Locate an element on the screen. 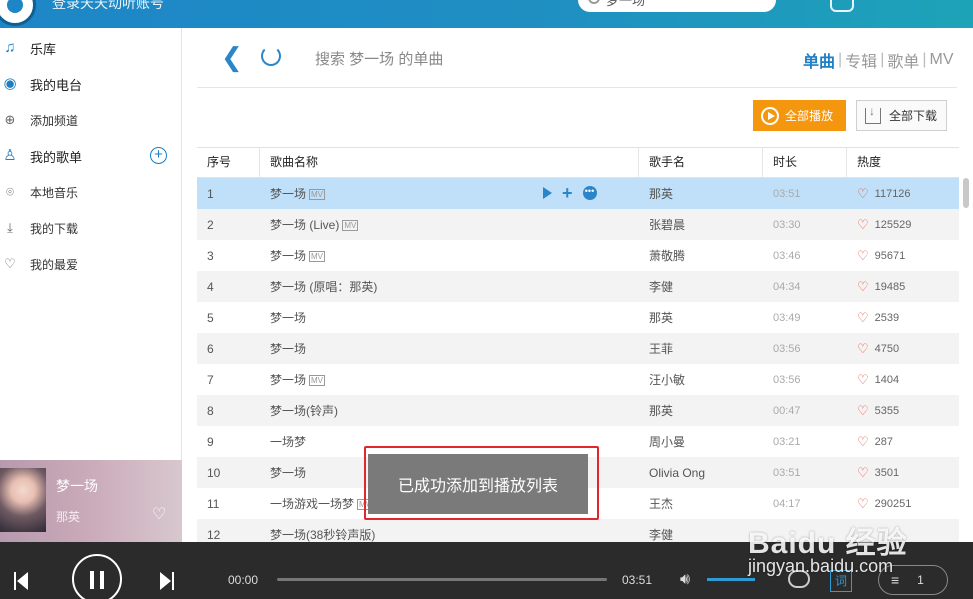 The width and height of the screenshot is (973, 599). album-cover is located at coordinates (23, 500).